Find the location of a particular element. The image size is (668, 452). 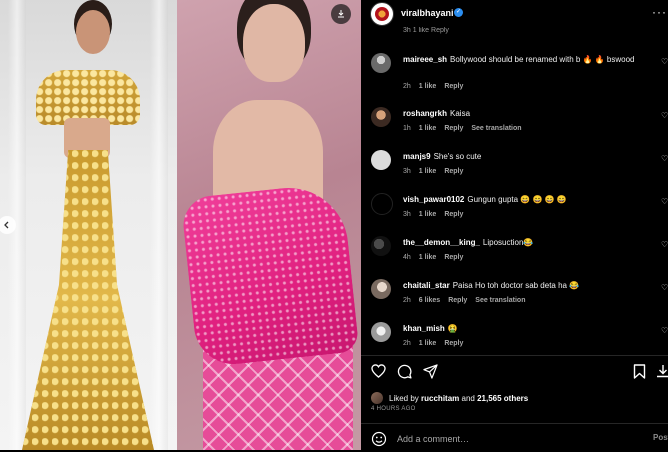

comment-username: roshangrkh is located at coordinates (425, 113).